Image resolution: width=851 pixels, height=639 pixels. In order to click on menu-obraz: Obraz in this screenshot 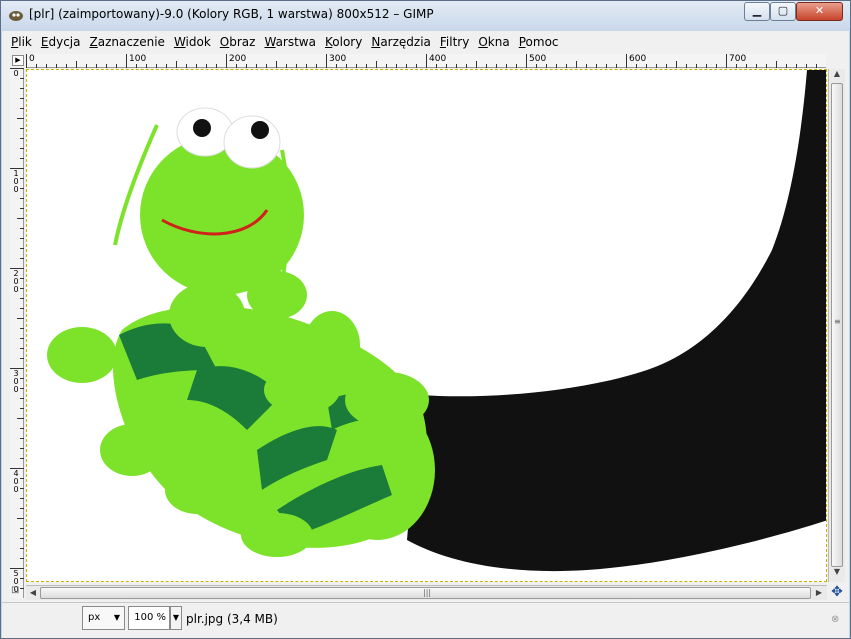, I will do `click(238, 42)`.